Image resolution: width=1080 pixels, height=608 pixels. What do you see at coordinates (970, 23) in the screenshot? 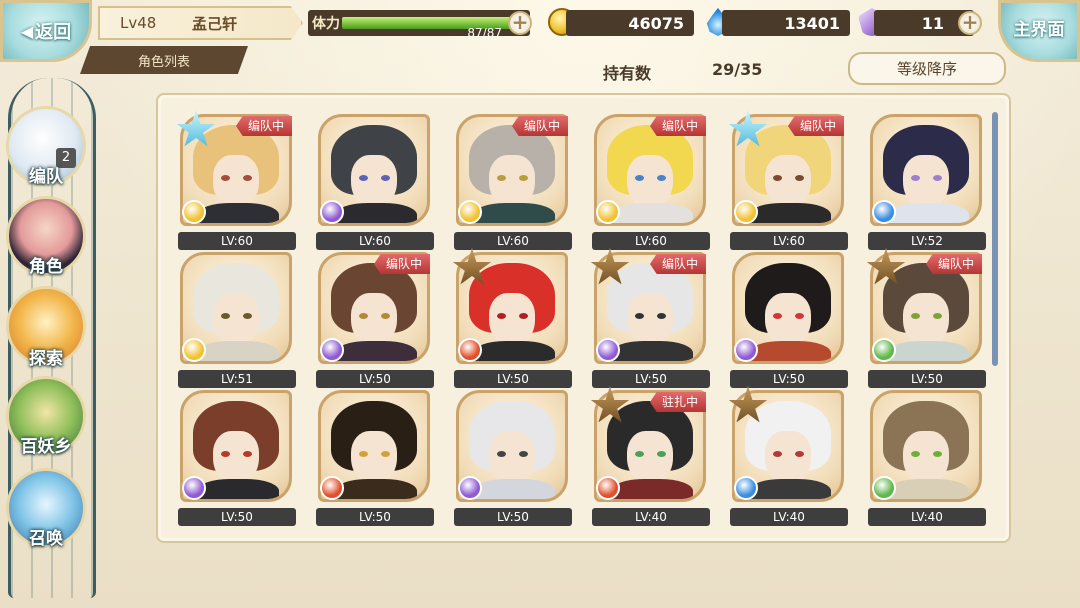
I see `add-crystal-button: +` at bounding box center [970, 23].